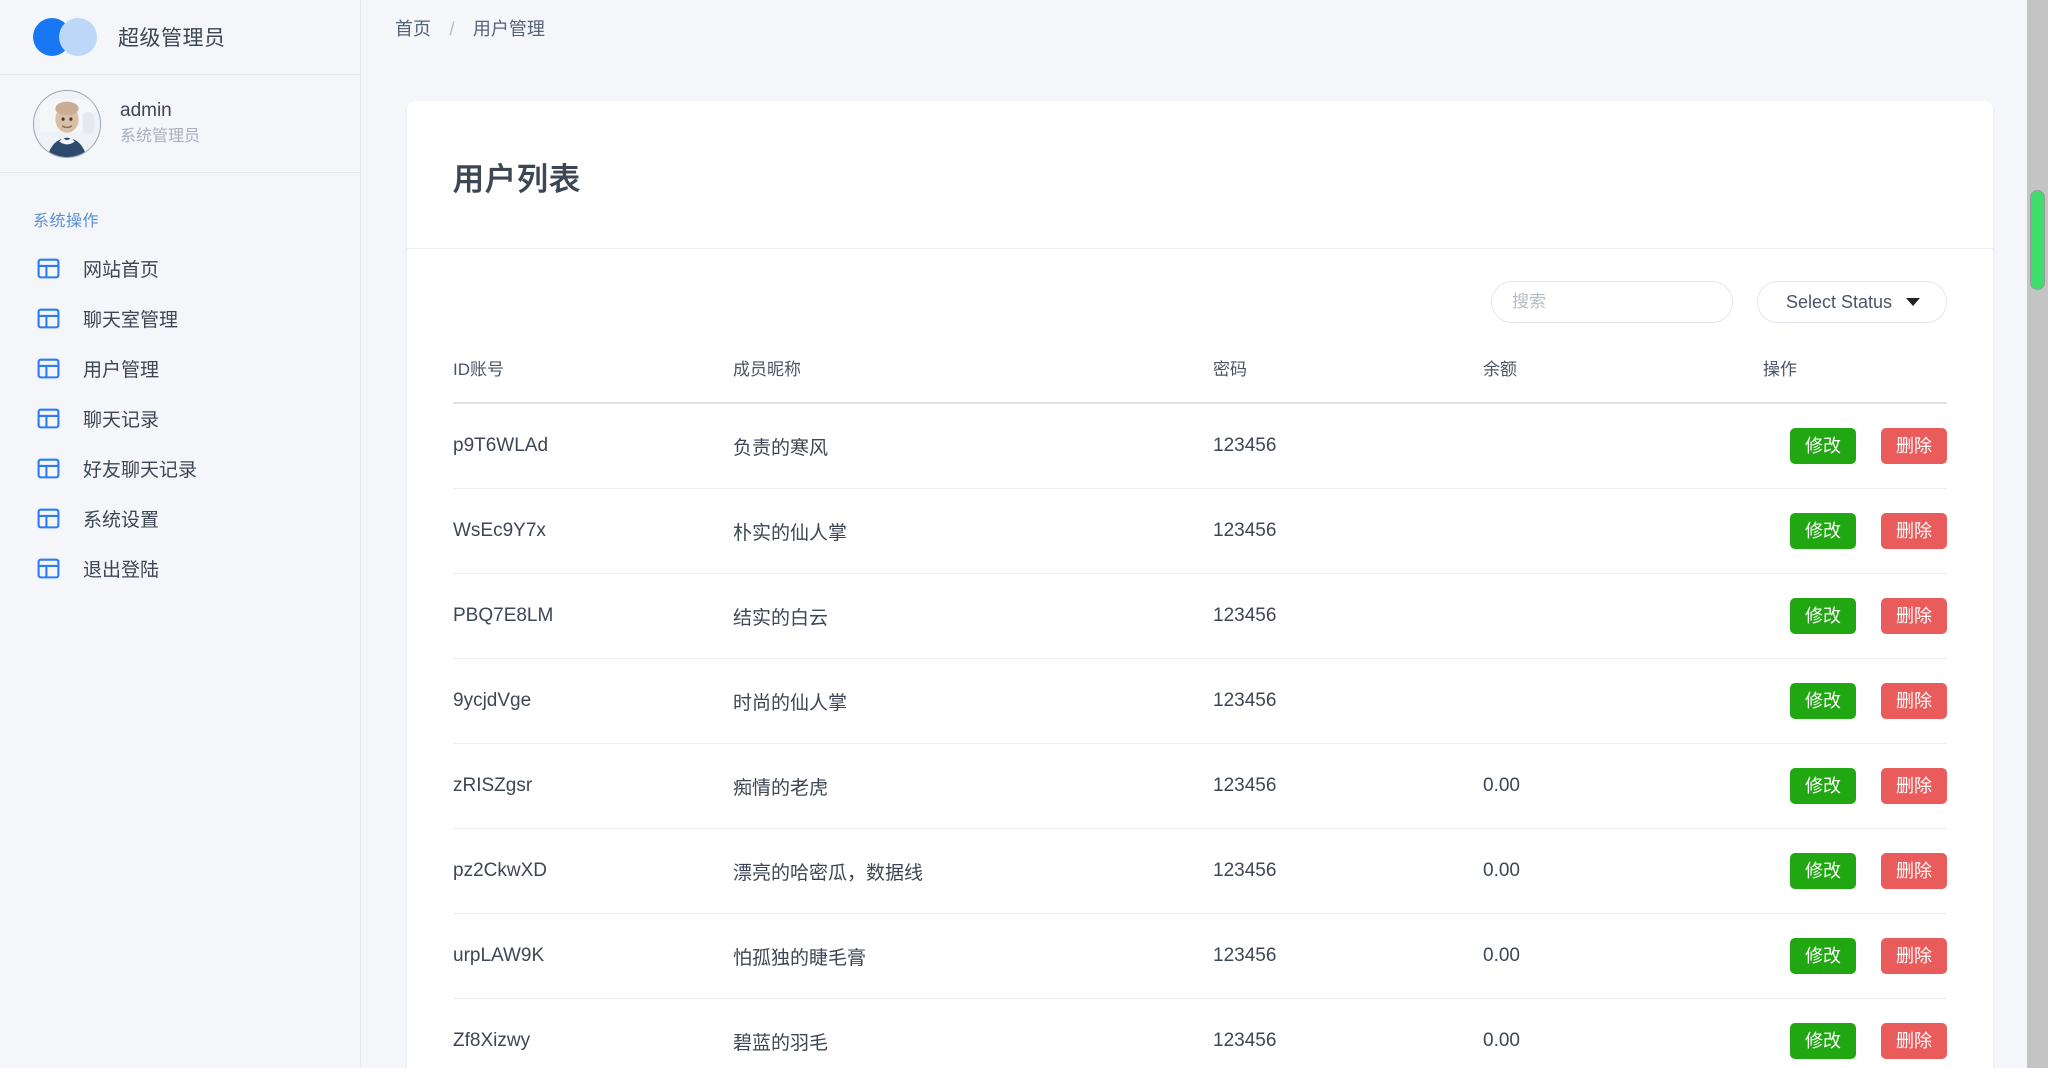 The width and height of the screenshot is (2048, 1068). What do you see at coordinates (1913, 302) in the screenshot?
I see `chevron-down-icon` at bounding box center [1913, 302].